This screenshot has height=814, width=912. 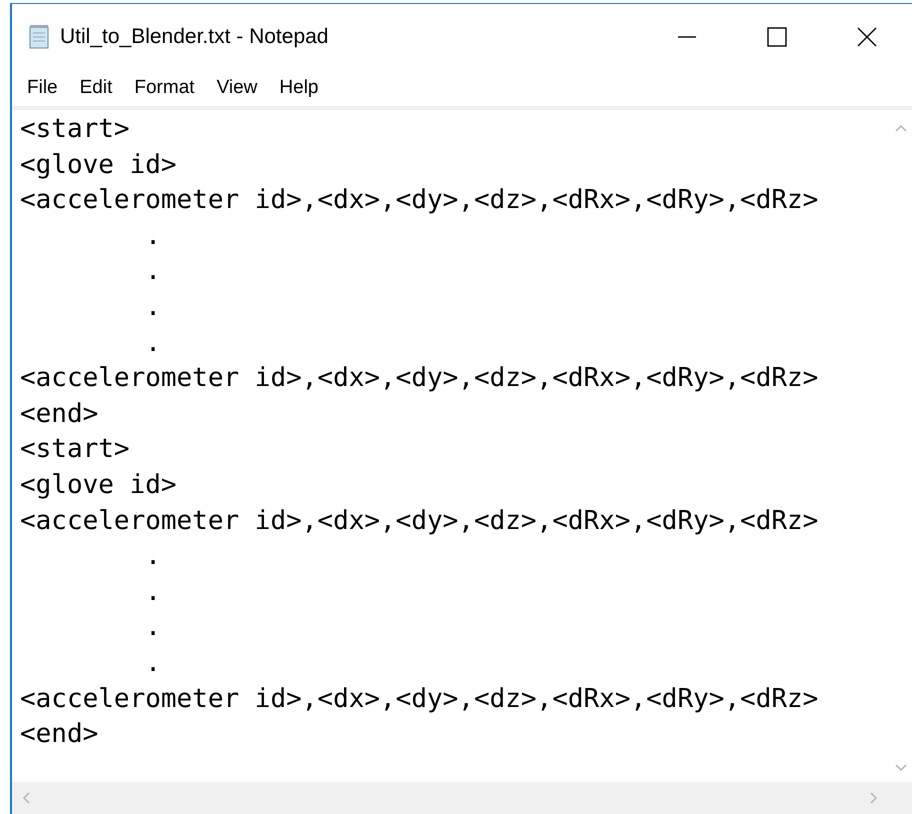 I want to click on minimize-icon, so click(x=687, y=37).